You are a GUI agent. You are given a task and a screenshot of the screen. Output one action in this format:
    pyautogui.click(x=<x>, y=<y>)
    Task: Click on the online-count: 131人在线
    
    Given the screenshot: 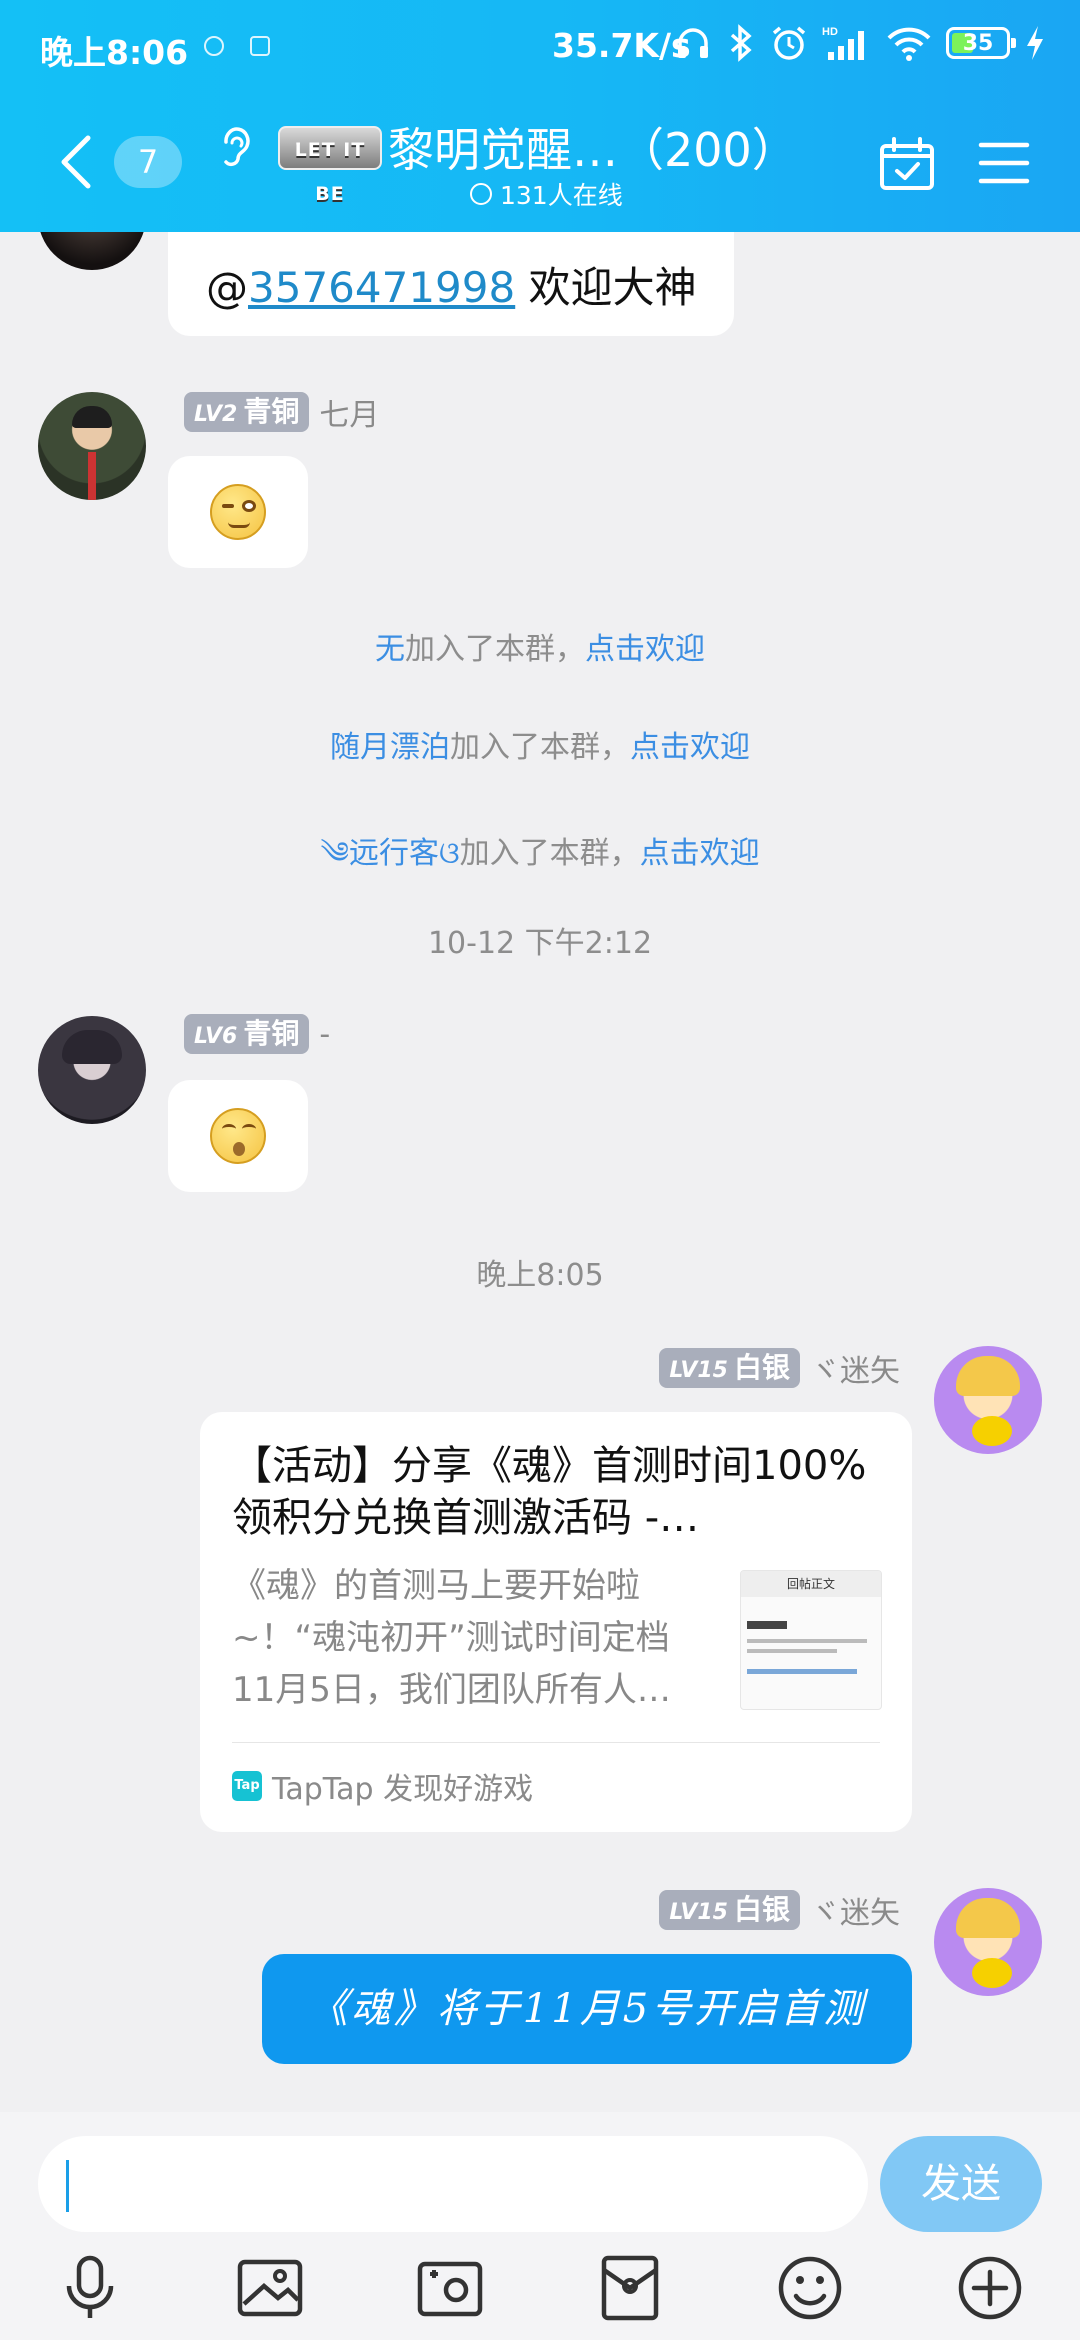 What is the action you would take?
    pyautogui.click(x=546, y=194)
    